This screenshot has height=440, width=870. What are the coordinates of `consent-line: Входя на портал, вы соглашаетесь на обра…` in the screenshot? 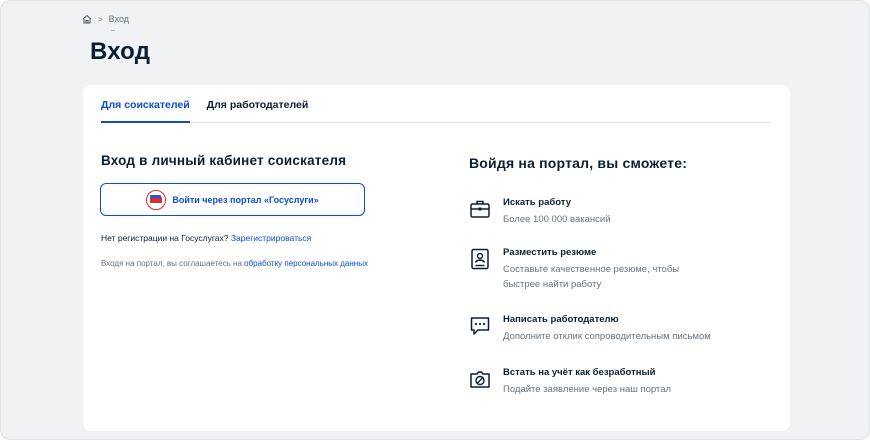 It's located at (234, 263).